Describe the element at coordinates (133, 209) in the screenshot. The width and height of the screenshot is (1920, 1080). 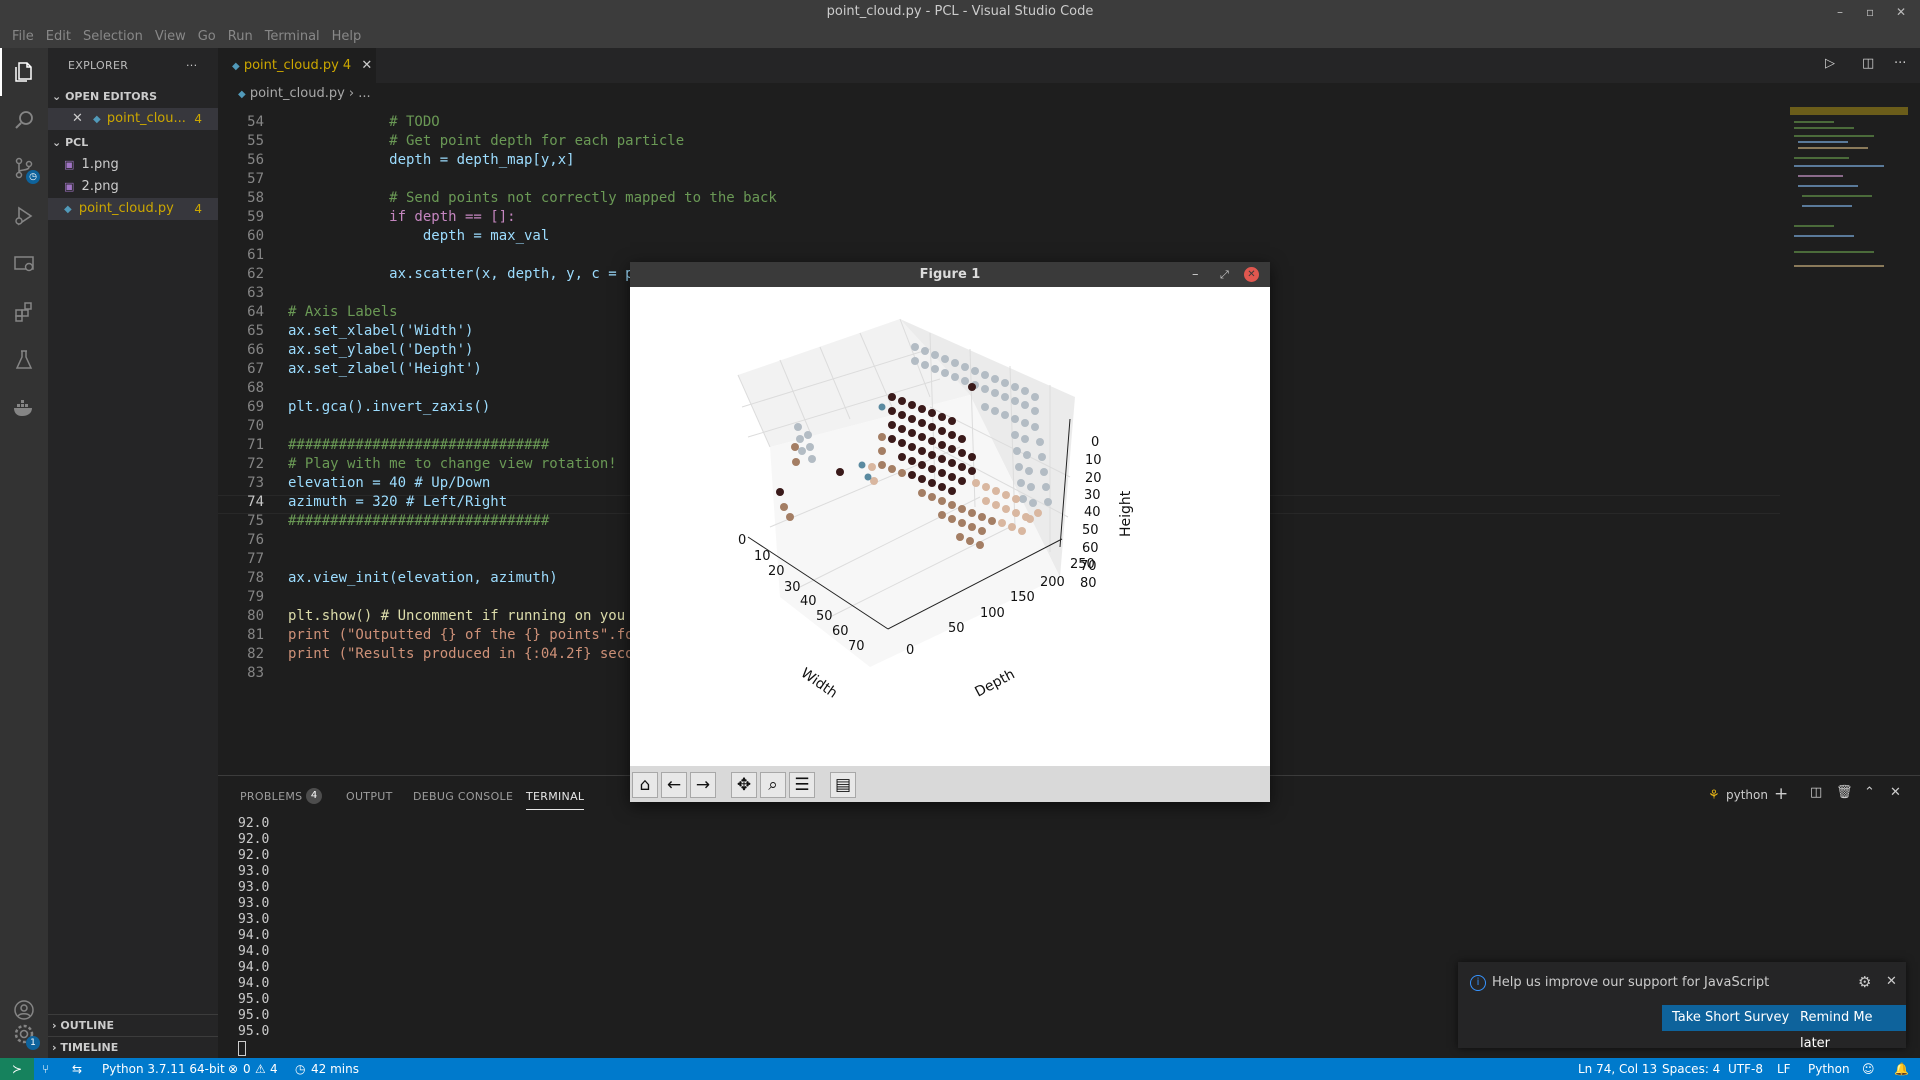
I see `file-item-active: ◆ point_cloud.py 4` at that location.